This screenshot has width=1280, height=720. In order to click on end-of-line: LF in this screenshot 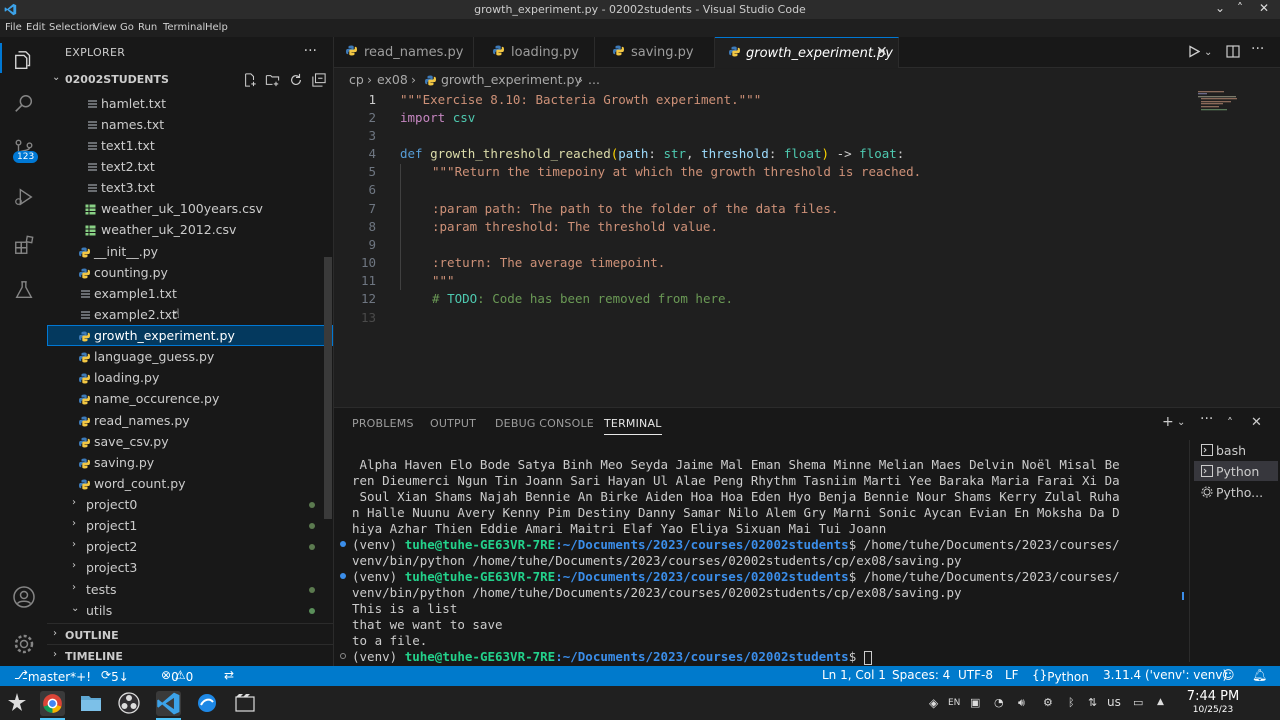, I will do `click(1012, 675)`.